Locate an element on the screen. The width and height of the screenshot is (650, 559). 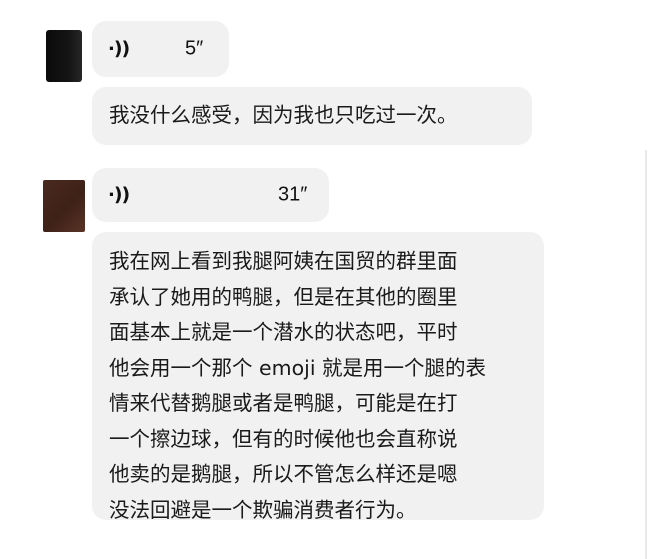
message-text-line: 情来代替鹅腿或者是鸭腿，可能是在打 is located at coordinates (283, 403).